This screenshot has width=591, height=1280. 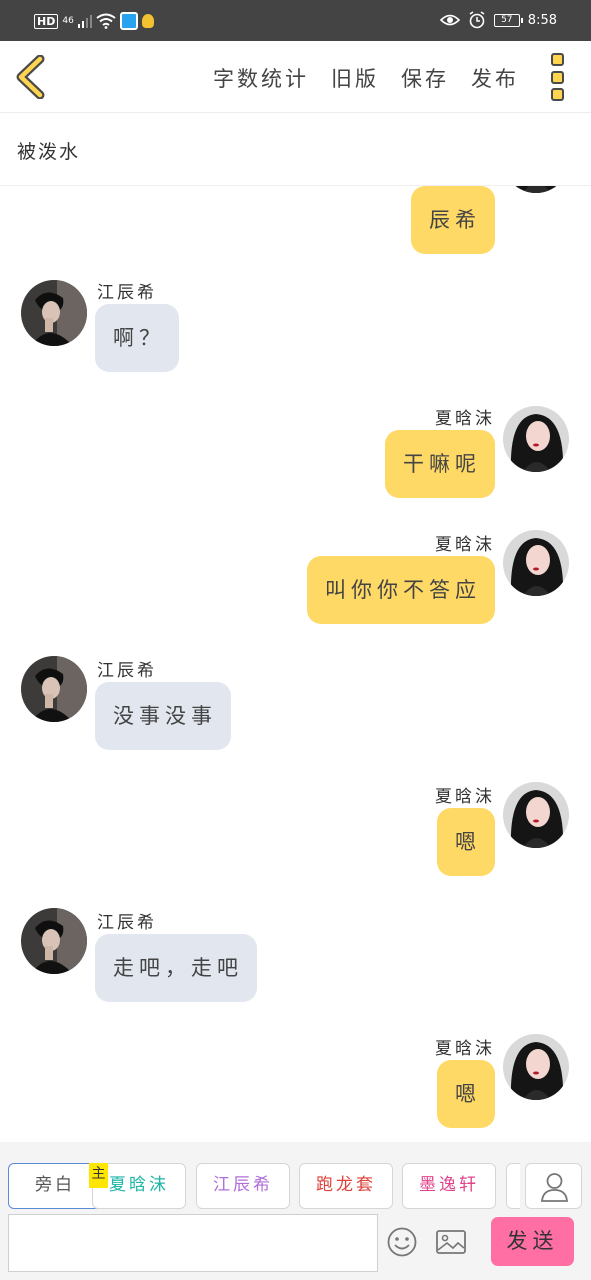 I want to click on message-bubble: 没事没事, so click(x=163, y=716).